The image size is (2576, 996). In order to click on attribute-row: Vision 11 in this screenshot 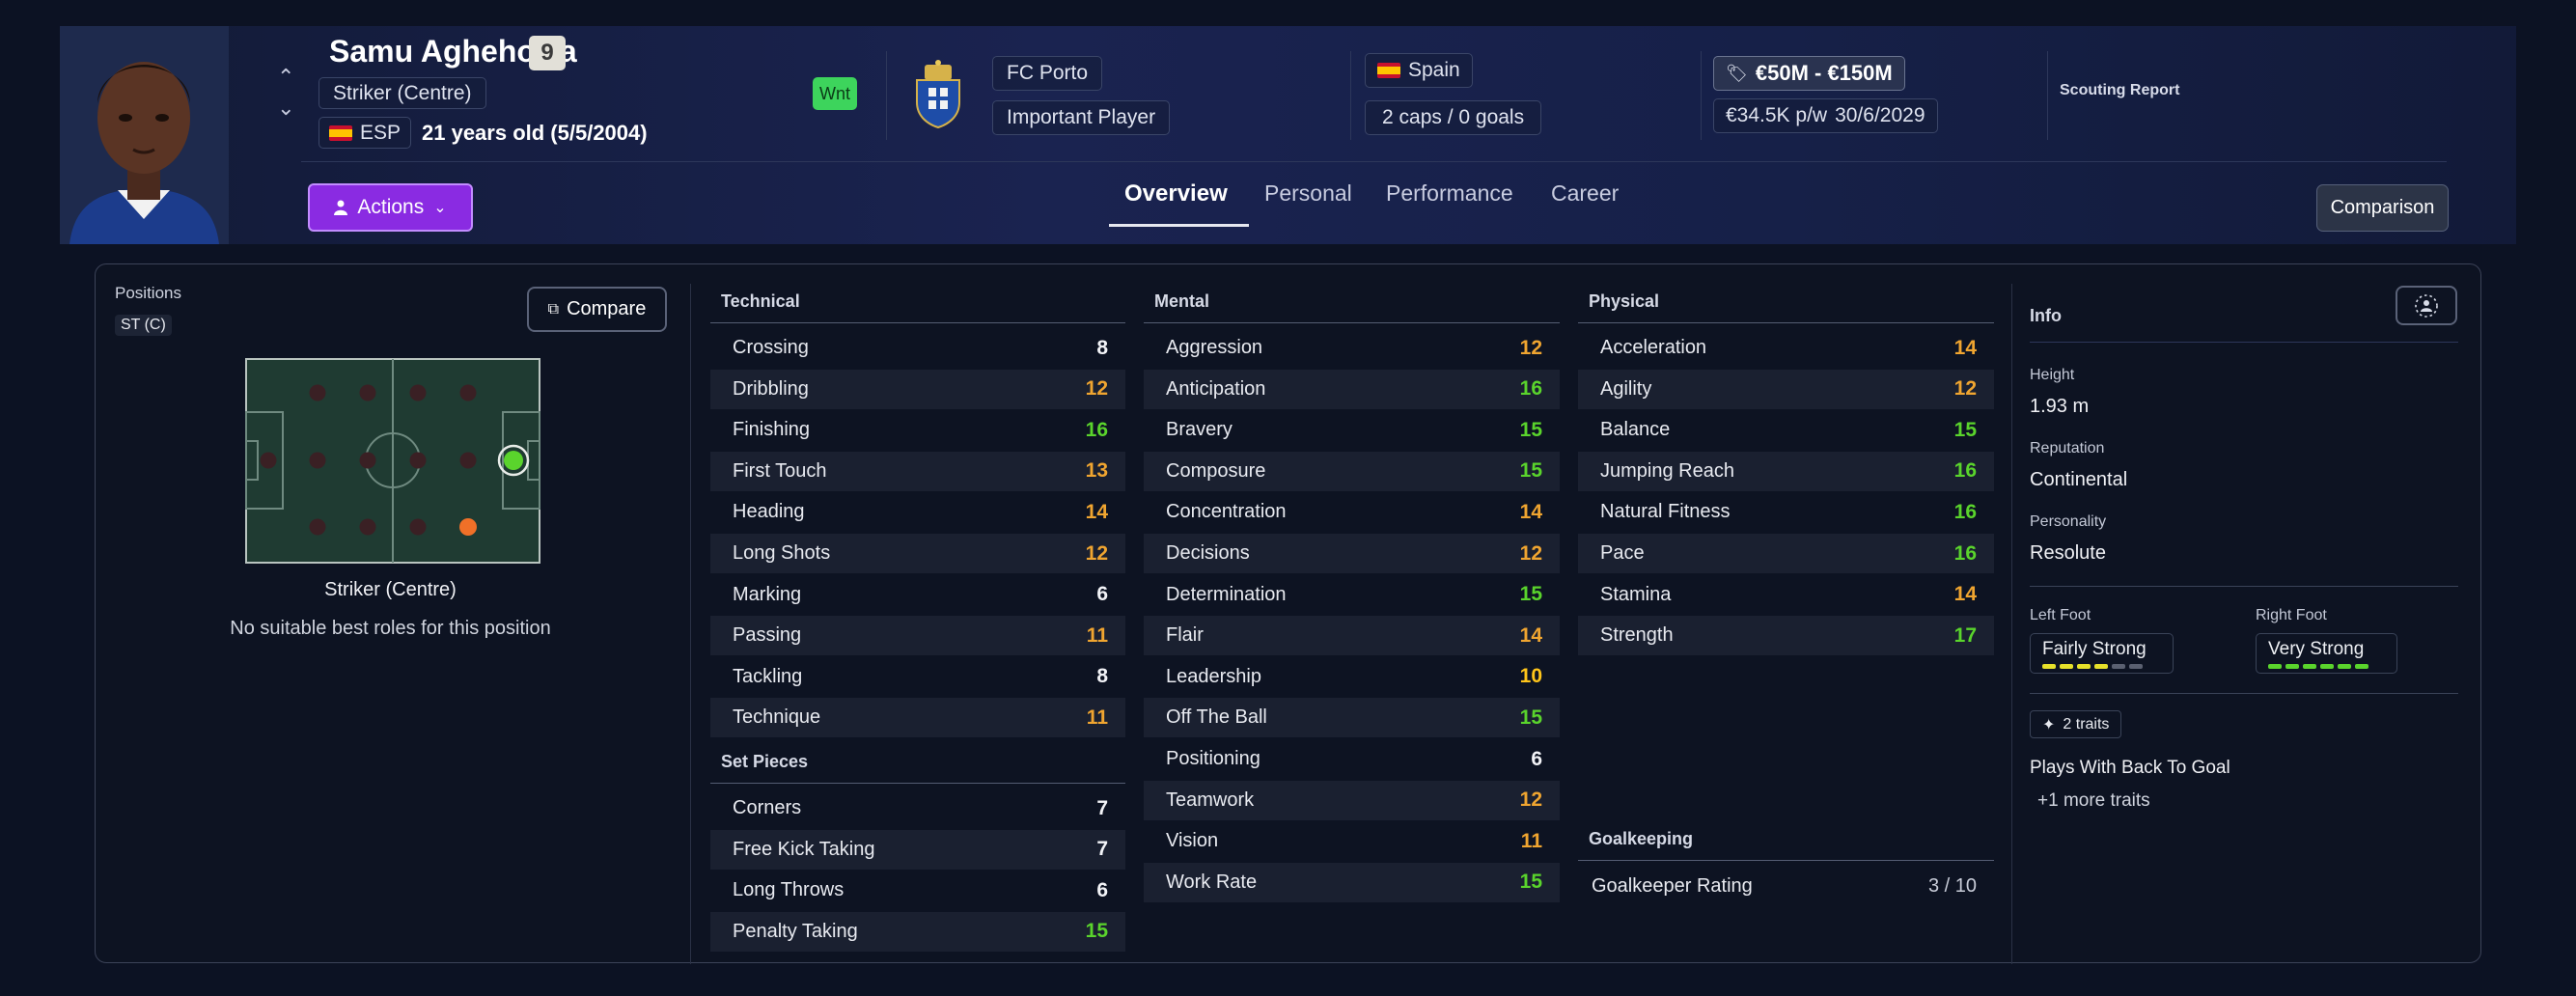, I will do `click(1352, 841)`.